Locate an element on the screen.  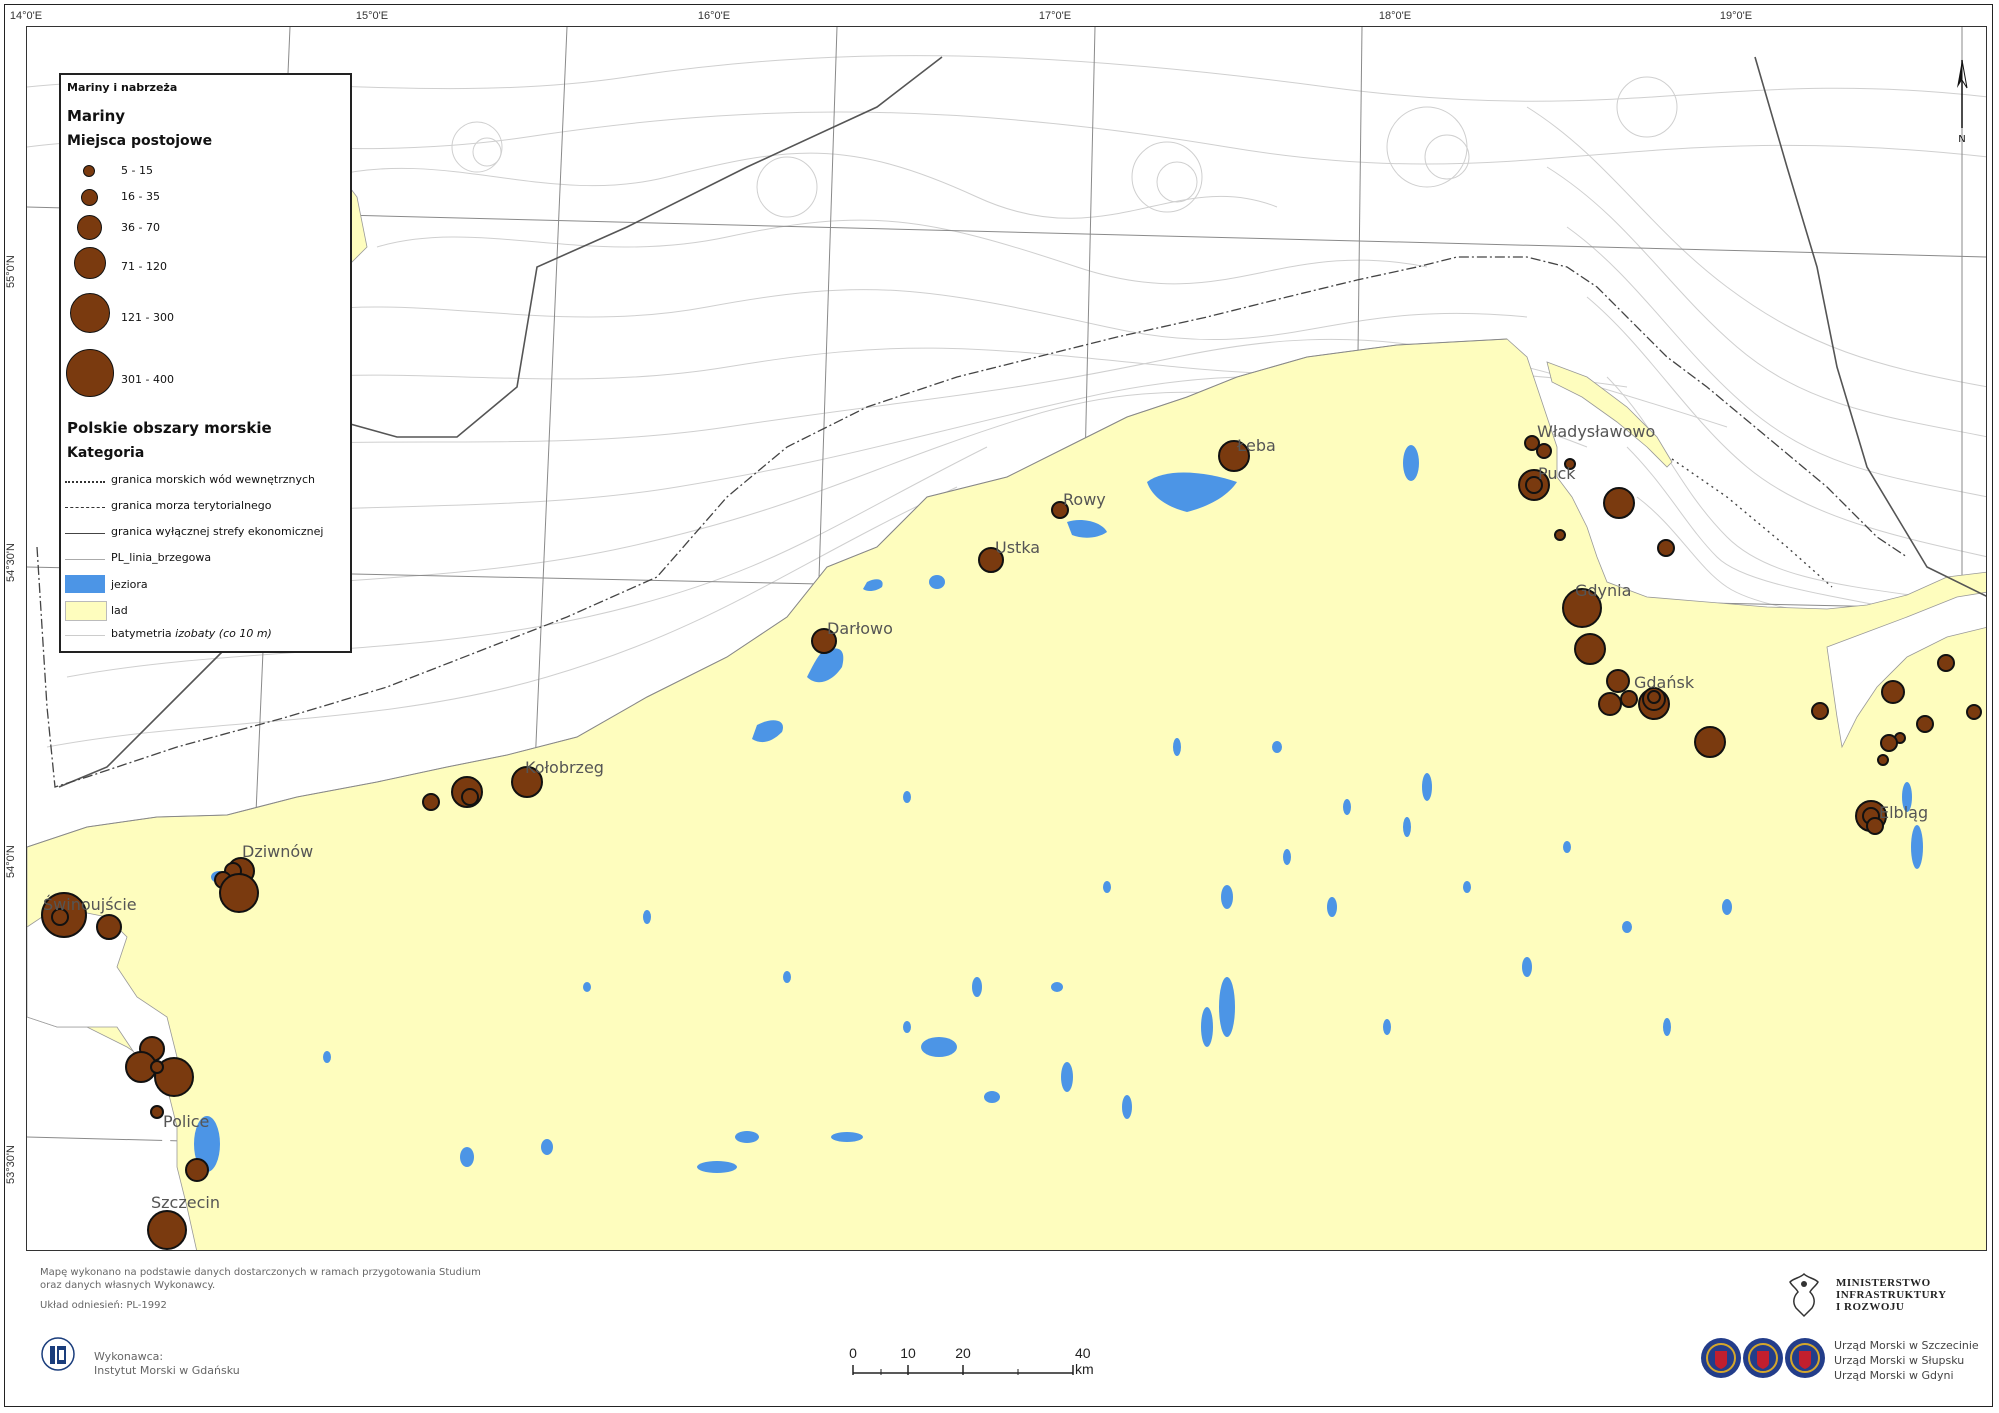
legend-title: Mariny i nabrzeża is located at coordinates (122, 87).